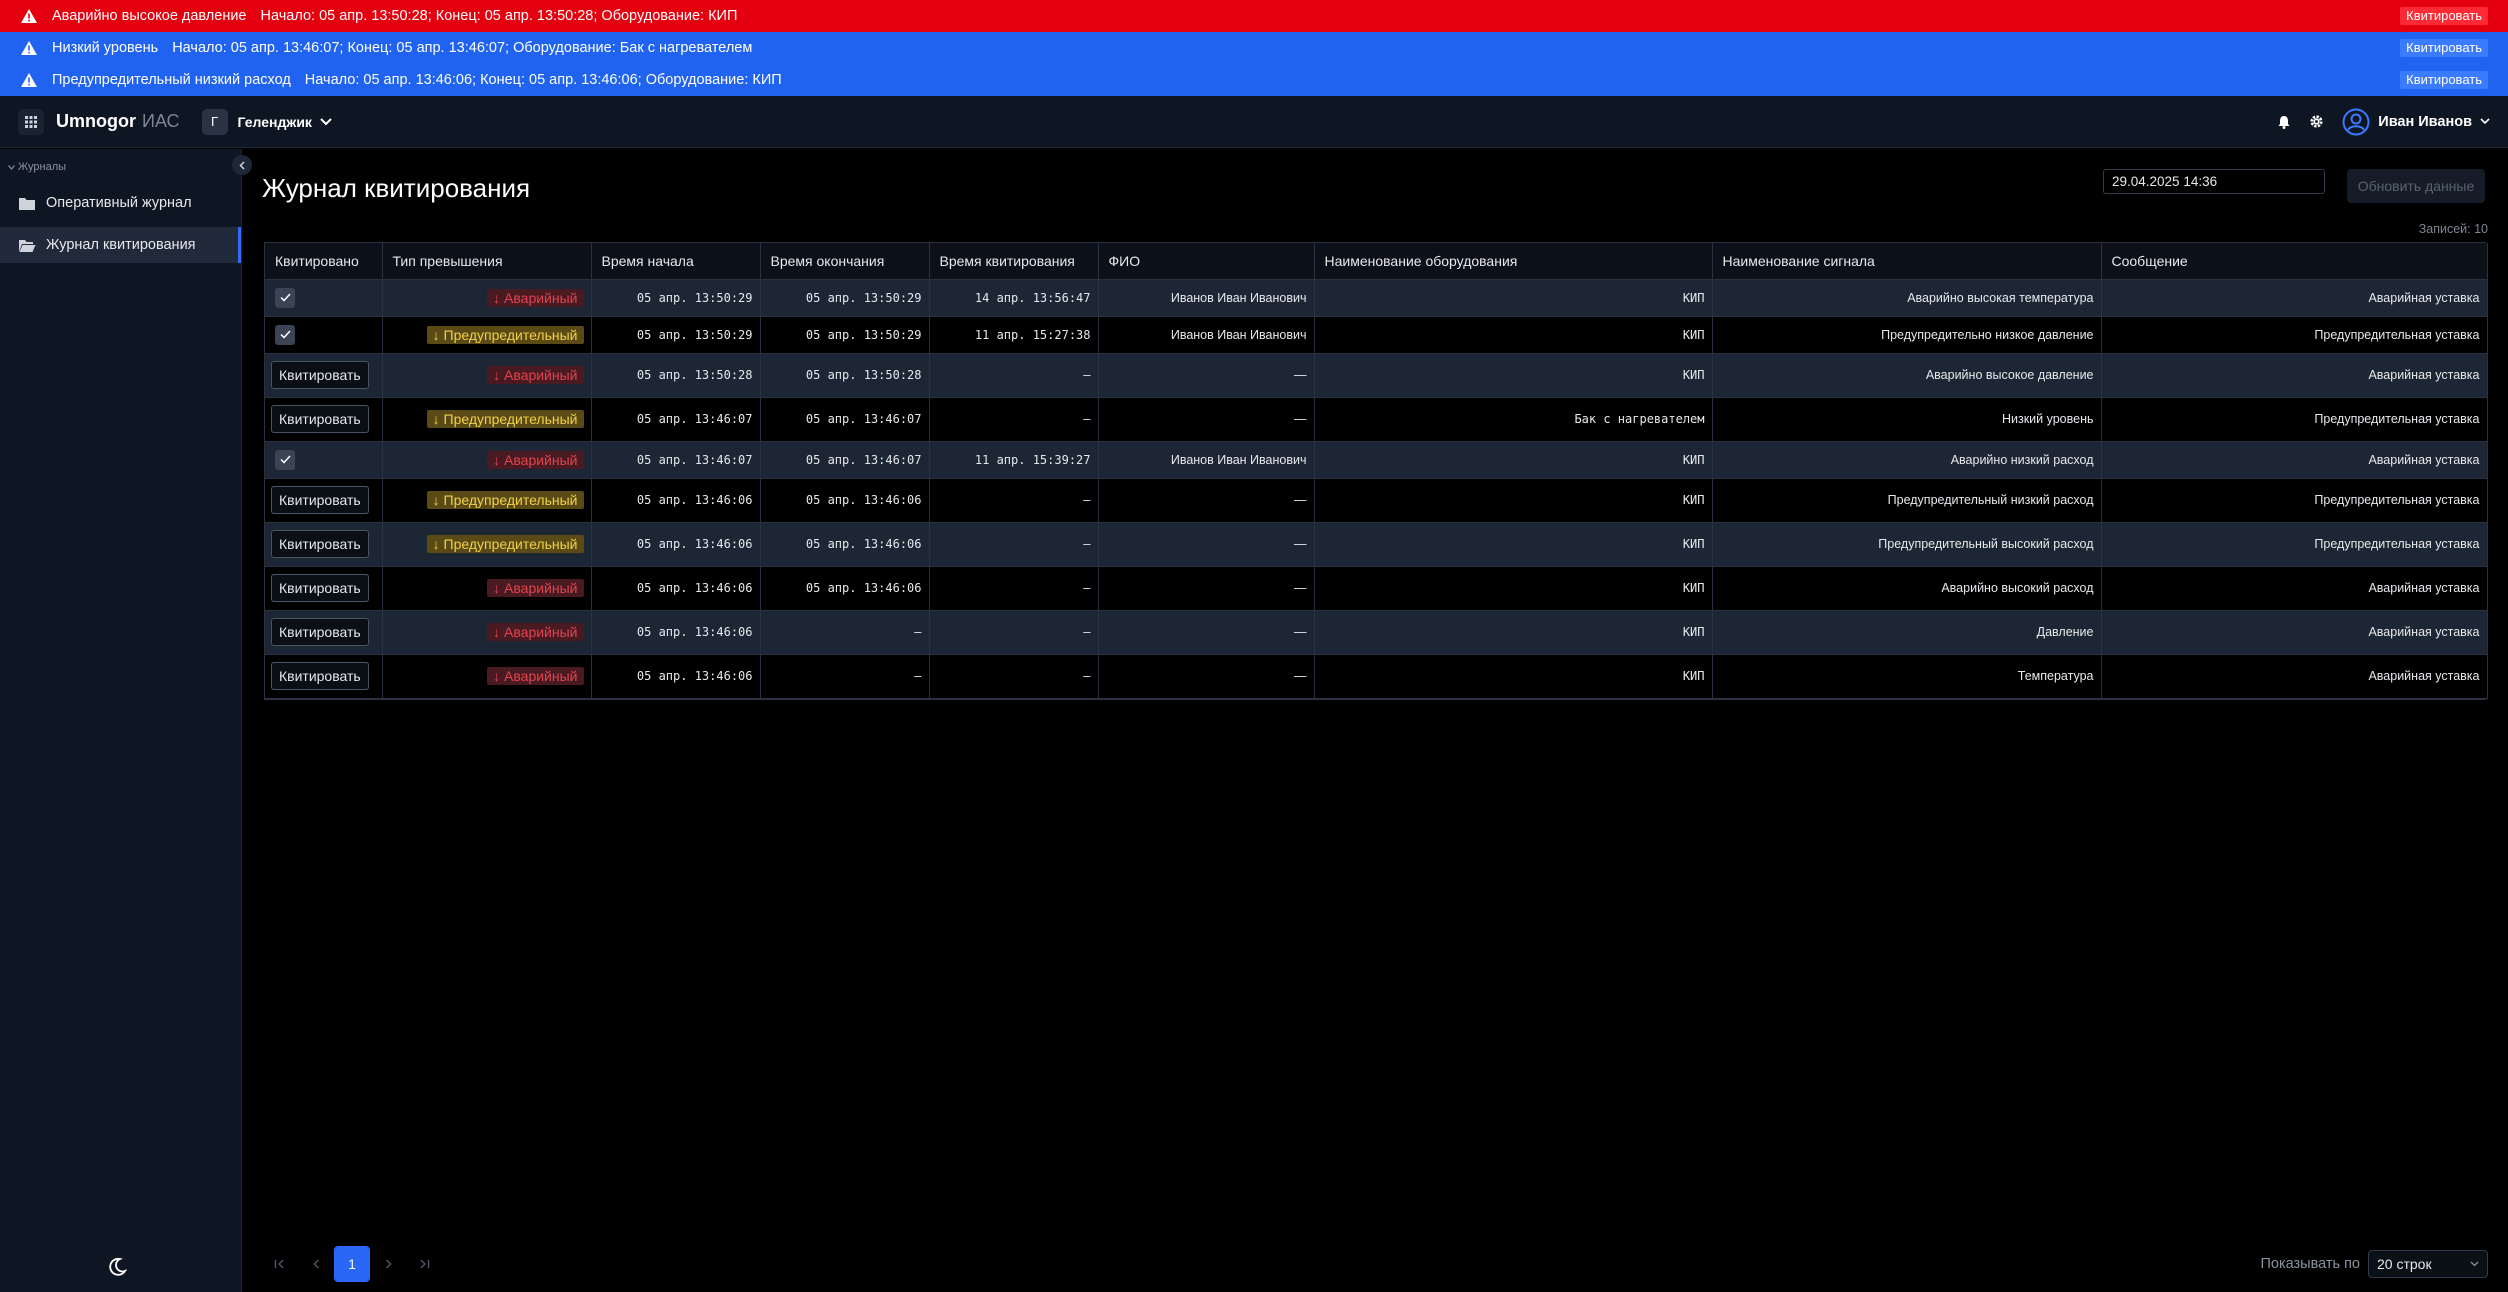 This screenshot has width=2508, height=1292. Describe the element at coordinates (1907, 335) in the screenshot. I see `signal-cell: Предупредительно низкое давление` at that location.